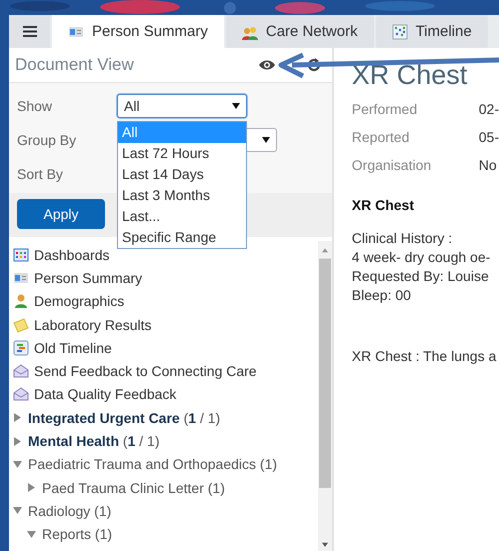  Describe the element at coordinates (21, 324) in the screenshot. I see `note-icon` at that location.